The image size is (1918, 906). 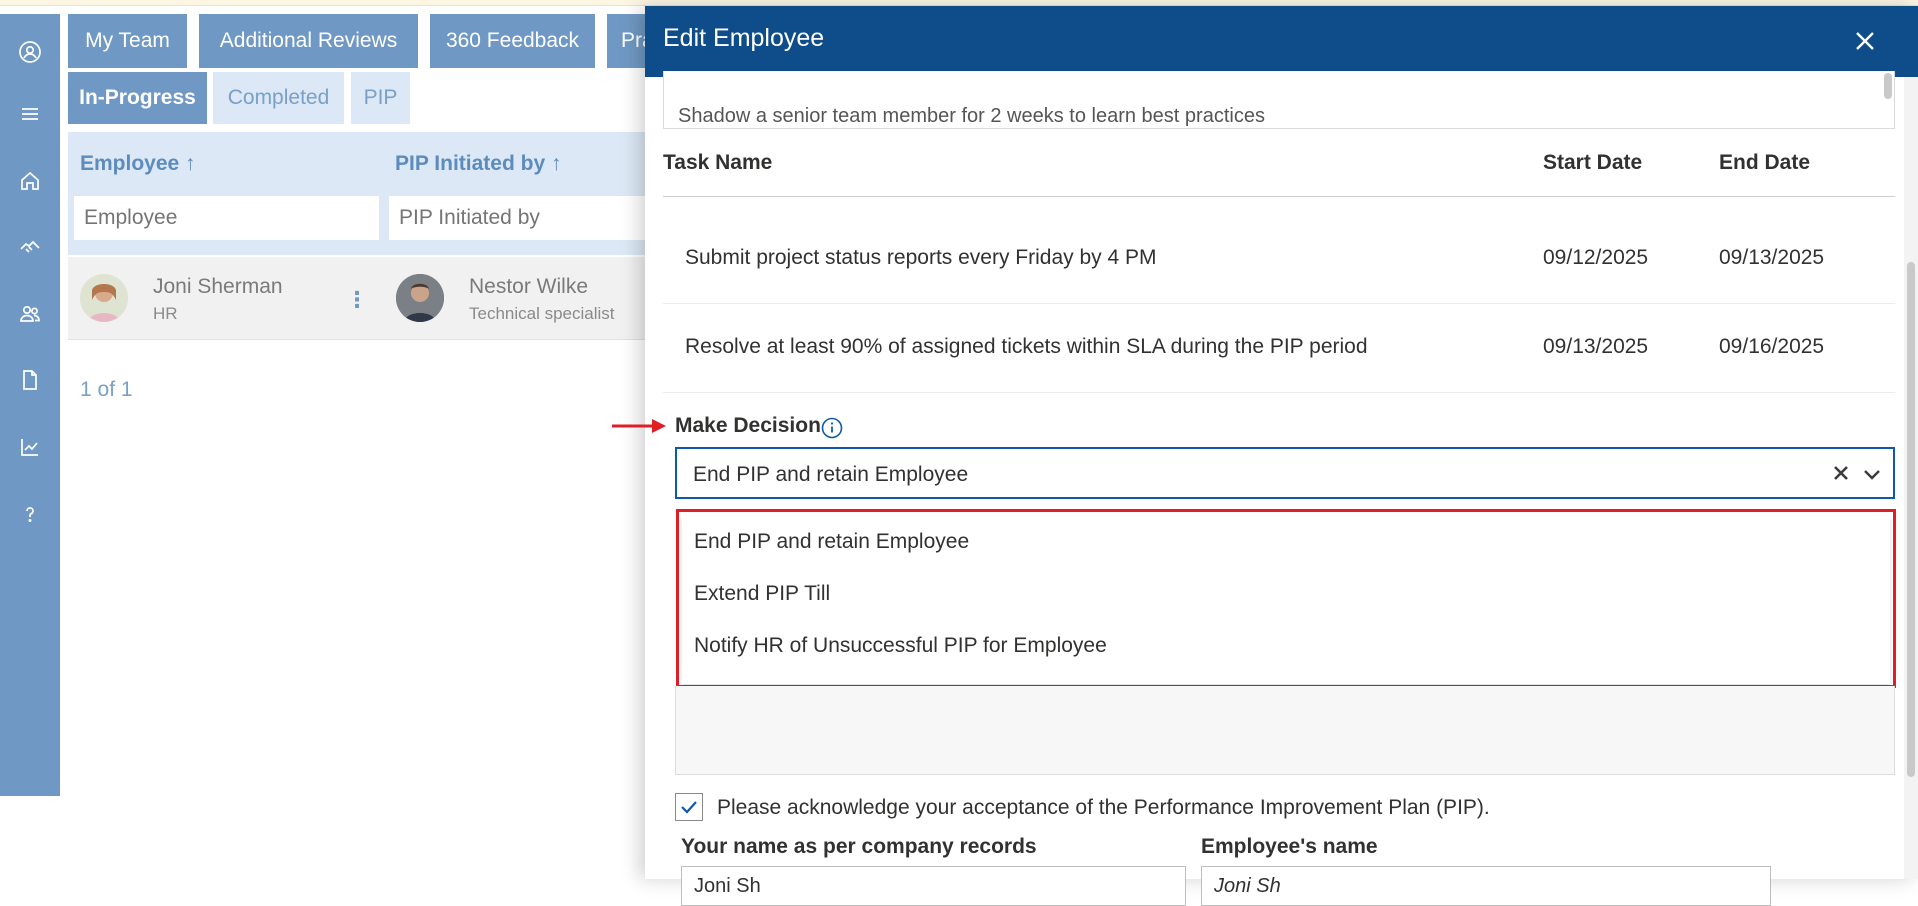 I want to click on employee-name-input, so click(x=1486, y=886).